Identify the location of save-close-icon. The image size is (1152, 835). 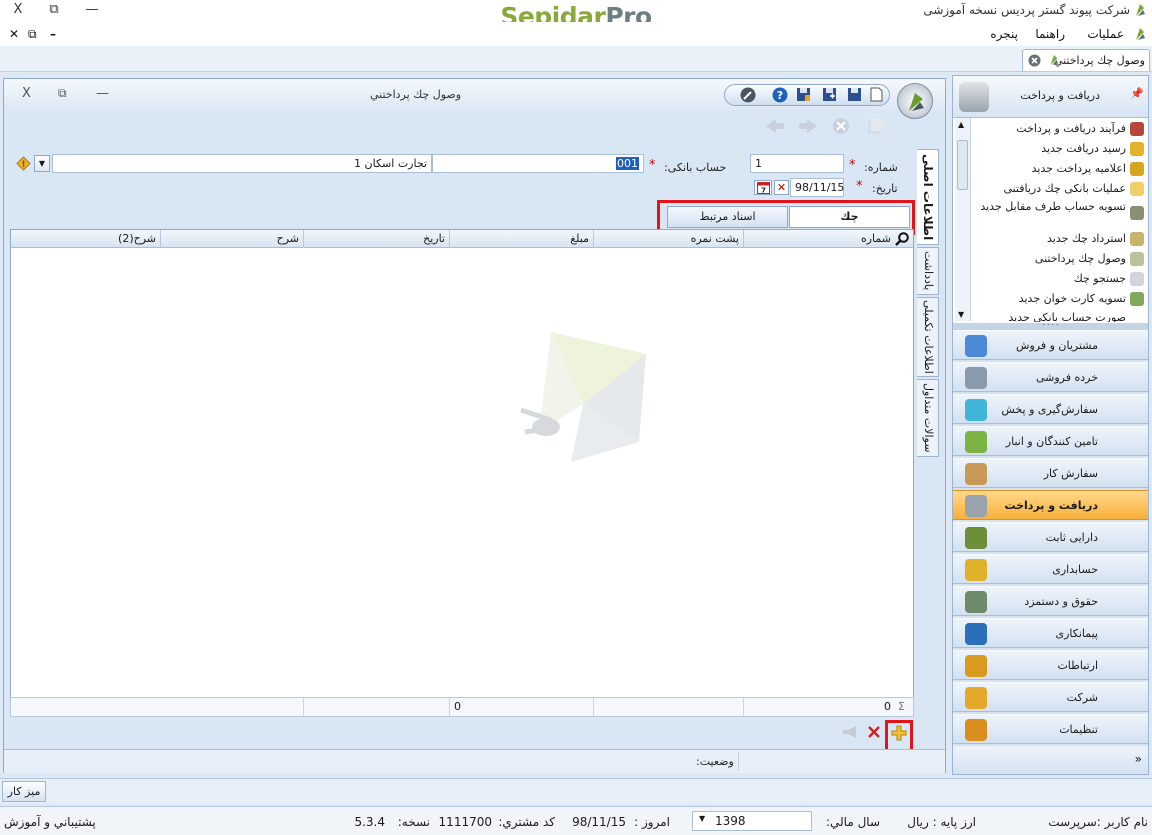
(803, 94).